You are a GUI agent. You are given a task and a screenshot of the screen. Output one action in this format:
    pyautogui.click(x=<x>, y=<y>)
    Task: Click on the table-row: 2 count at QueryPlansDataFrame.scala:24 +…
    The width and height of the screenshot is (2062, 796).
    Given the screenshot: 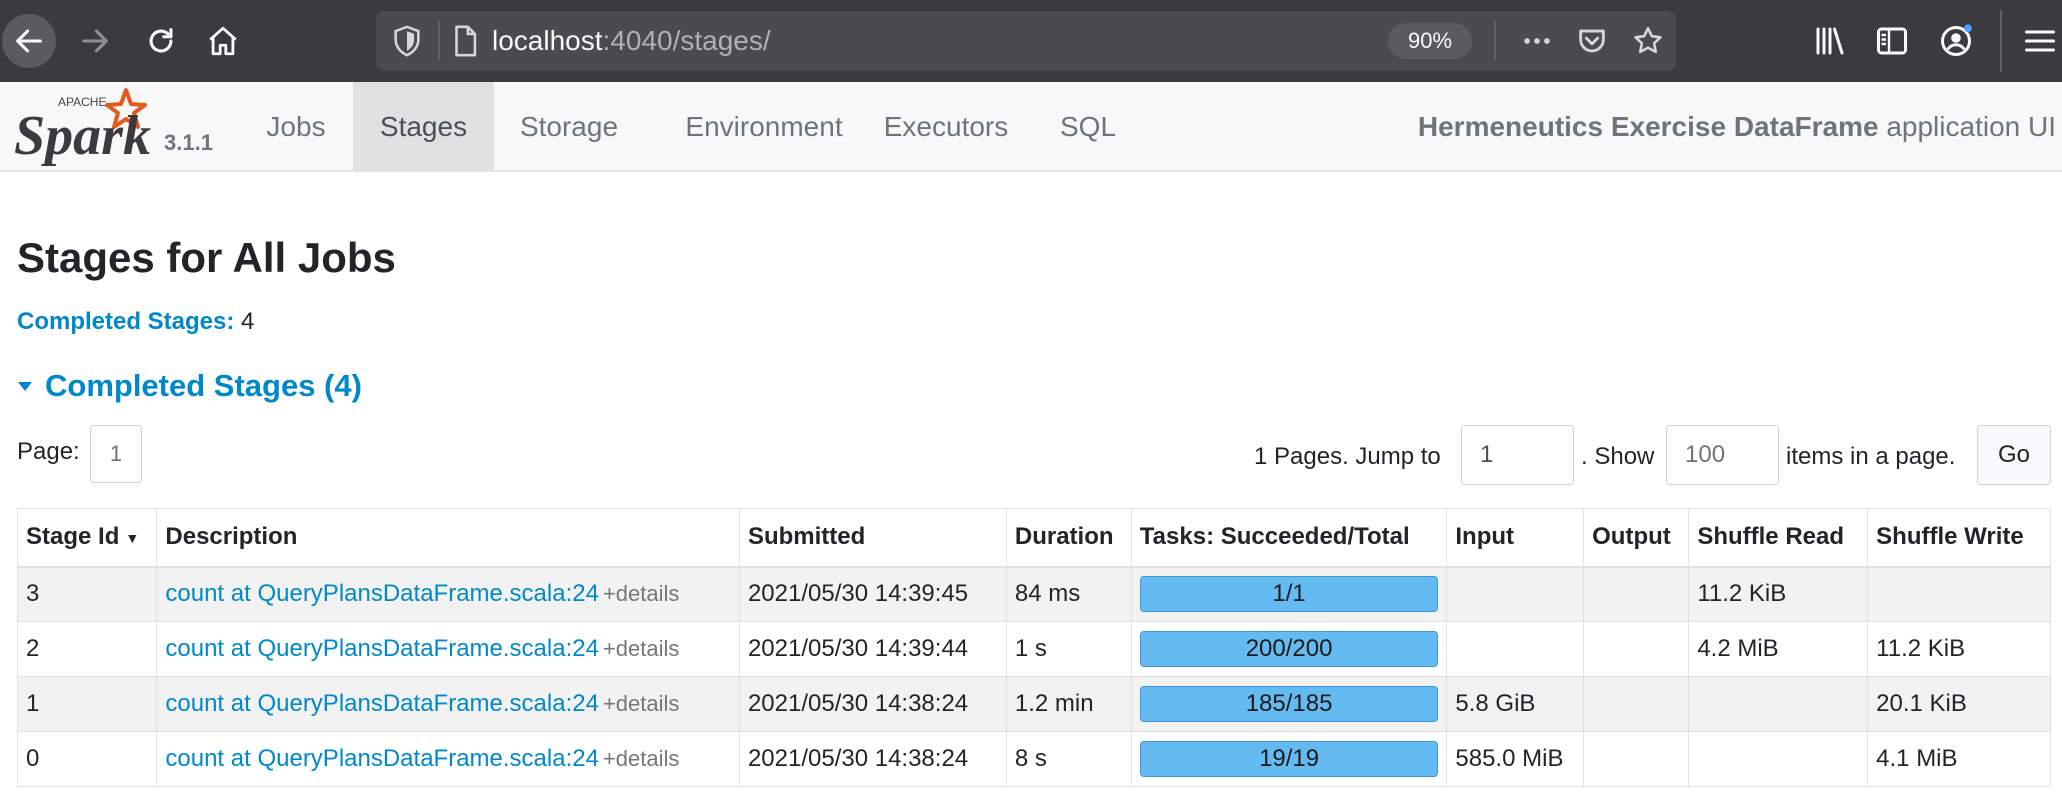 What is the action you would take?
    pyautogui.click(x=1033, y=649)
    